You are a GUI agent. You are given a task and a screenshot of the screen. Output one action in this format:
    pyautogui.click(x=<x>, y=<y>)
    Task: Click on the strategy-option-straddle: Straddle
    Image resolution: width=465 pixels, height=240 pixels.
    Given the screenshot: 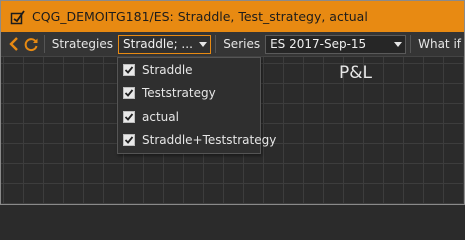 What is the action you would take?
    pyautogui.click(x=189, y=70)
    